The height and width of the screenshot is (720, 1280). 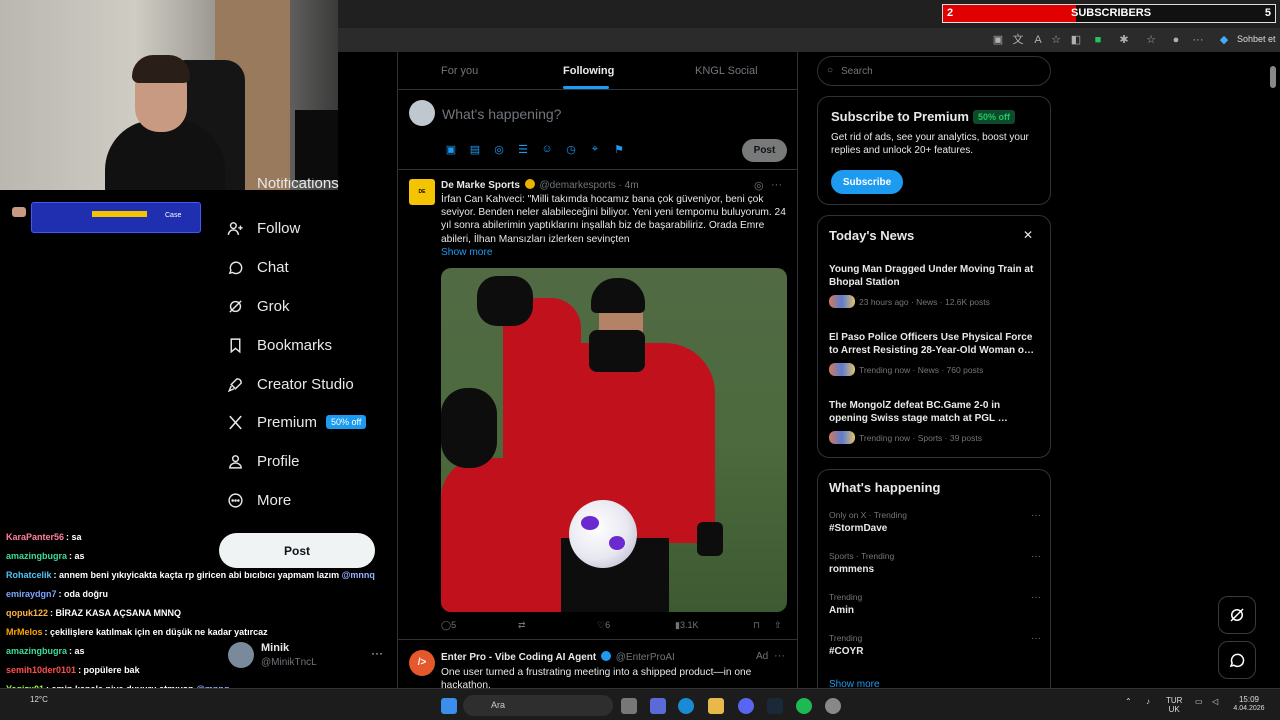 I want to click on extension-icon: ◧, so click(x=1076, y=40).